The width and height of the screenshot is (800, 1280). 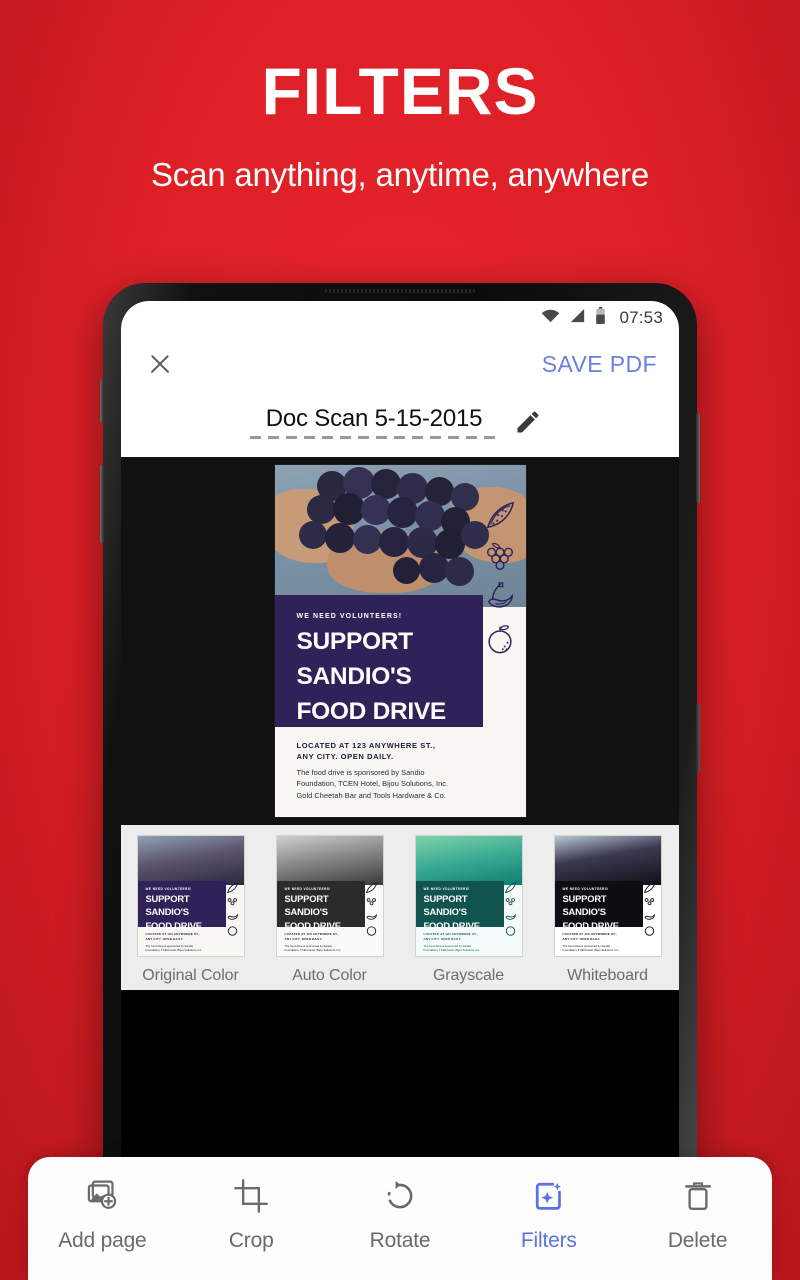 I want to click on filter-option-label: Whiteboard, so click(x=607, y=975).